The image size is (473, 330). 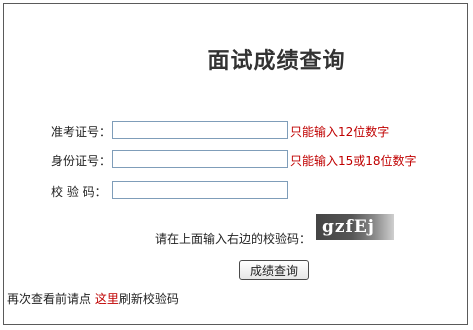 I want to click on admission-number-label: 准考证号：, so click(x=81, y=132).